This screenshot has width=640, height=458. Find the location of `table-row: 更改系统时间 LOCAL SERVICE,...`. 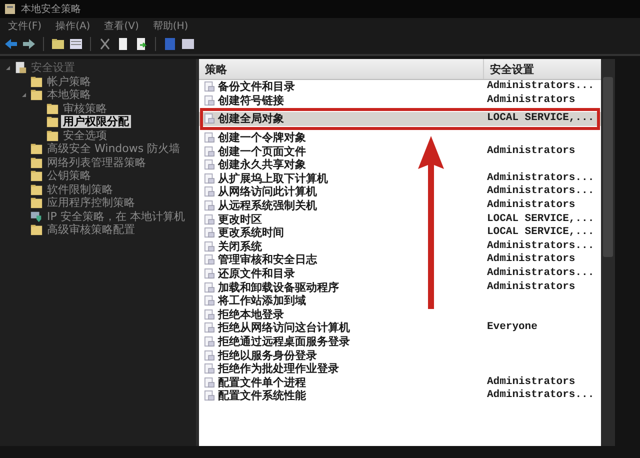

table-row: 更改系统时间 LOCAL SERVICE,... is located at coordinates (400, 233).